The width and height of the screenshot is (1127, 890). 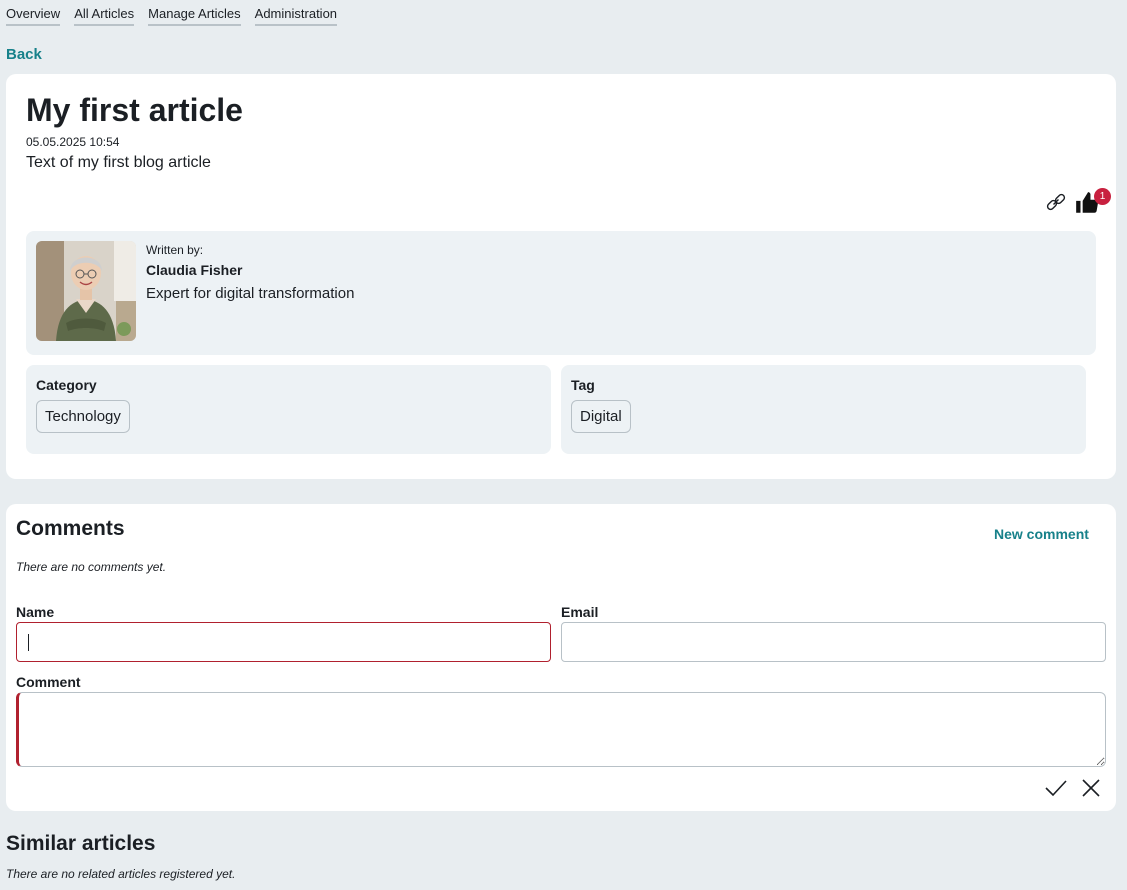 What do you see at coordinates (288, 409) in the screenshot?
I see `category-box: Category Technology` at bounding box center [288, 409].